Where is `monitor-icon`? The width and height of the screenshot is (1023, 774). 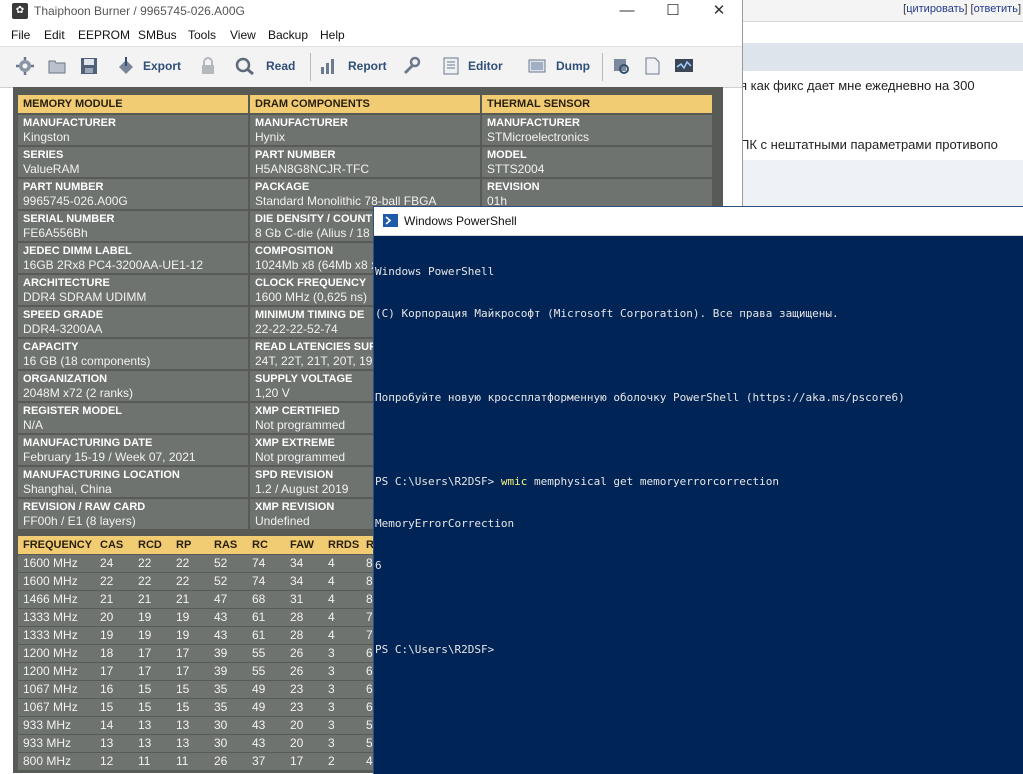
monitor-icon is located at coordinates (684, 66).